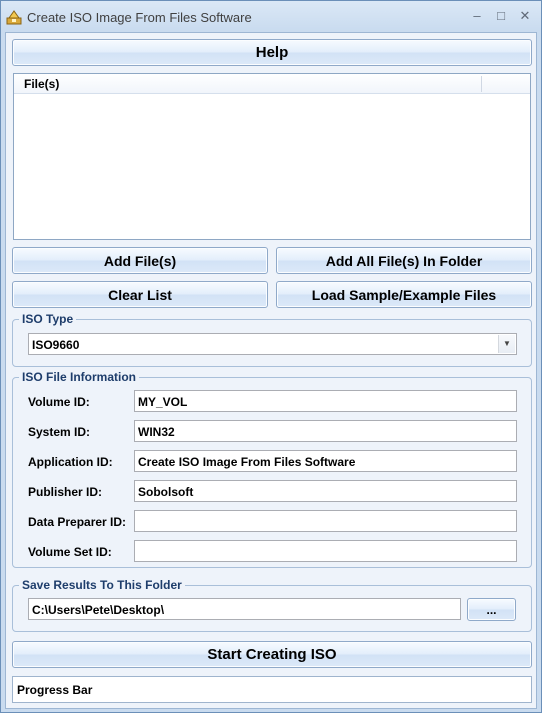 This screenshot has width=542, height=713. What do you see at coordinates (139, 17) in the screenshot?
I see `window-title: Create ISO Image From Files Software` at bounding box center [139, 17].